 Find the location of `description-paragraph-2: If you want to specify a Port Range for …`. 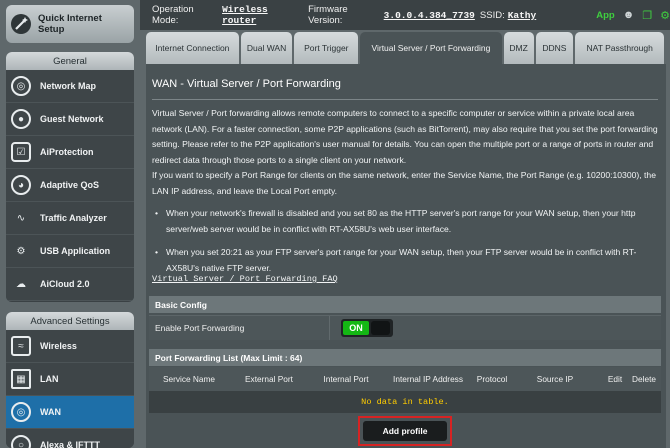

description-paragraph-2: If you want to specify a Port Range for … is located at coordinates (404, 183).